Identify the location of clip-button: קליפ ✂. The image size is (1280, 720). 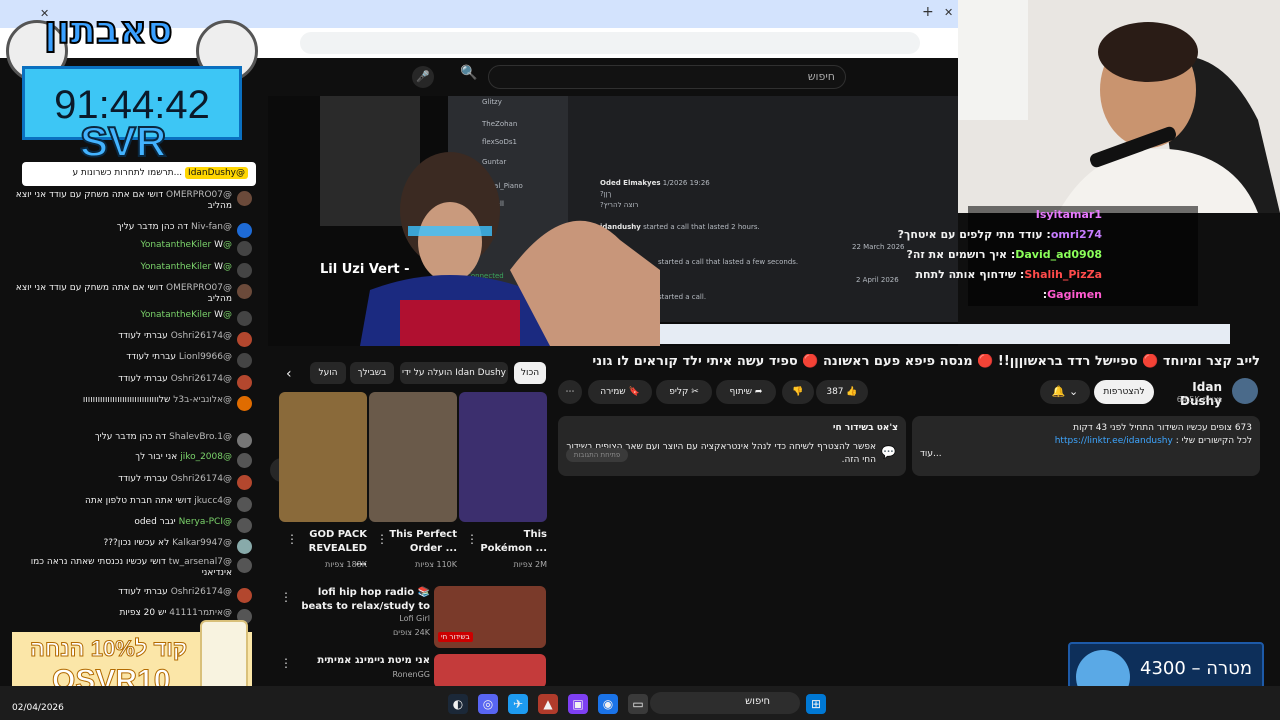
(684, 392).